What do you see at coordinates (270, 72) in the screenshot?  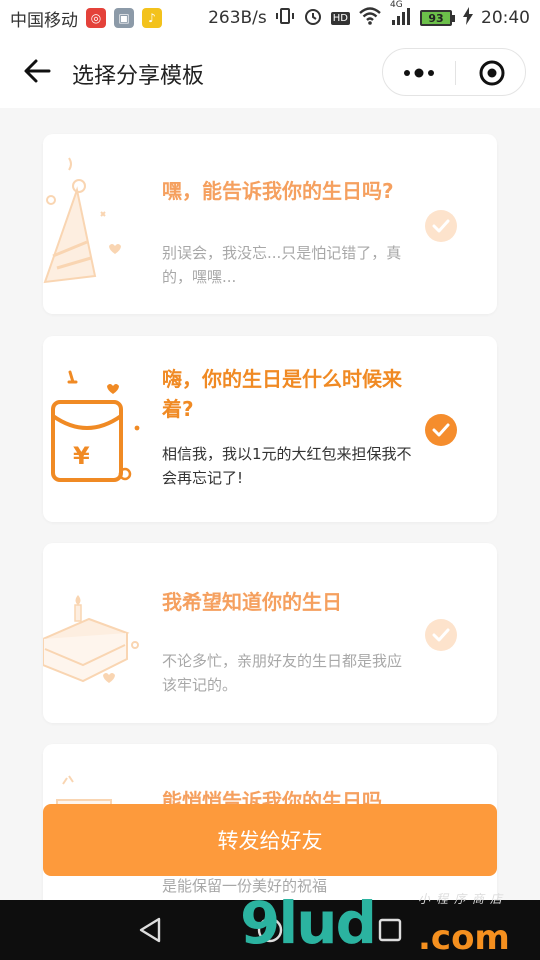 I see `nav-bar: 选择分享模板` at bounding box center [270, 72].